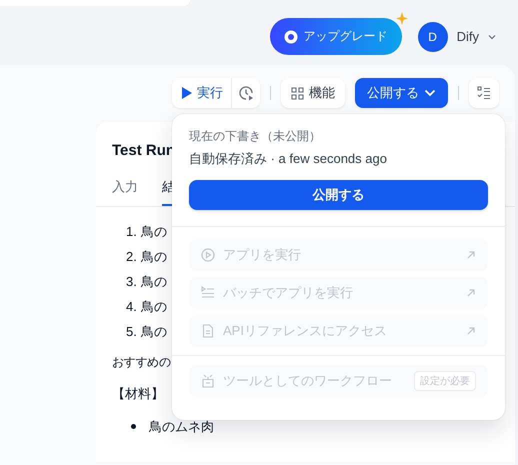 The width and height of the screenshot is (518, 465). I want to click on list-number: 1., so click(131, 232).